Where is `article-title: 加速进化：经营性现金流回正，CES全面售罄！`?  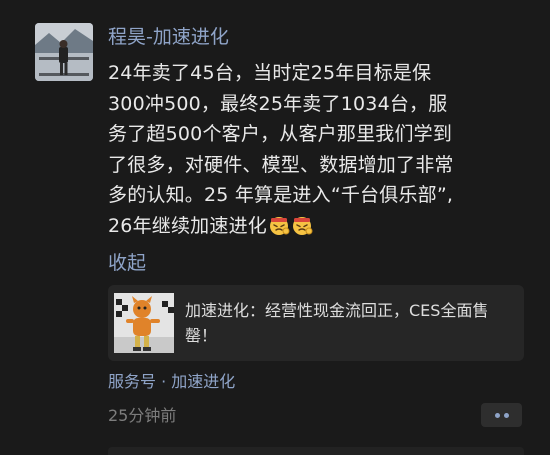
article-title: 加速进化：经营性现金流回正，CES全面售罄！ is located at coordinates (337, 323).